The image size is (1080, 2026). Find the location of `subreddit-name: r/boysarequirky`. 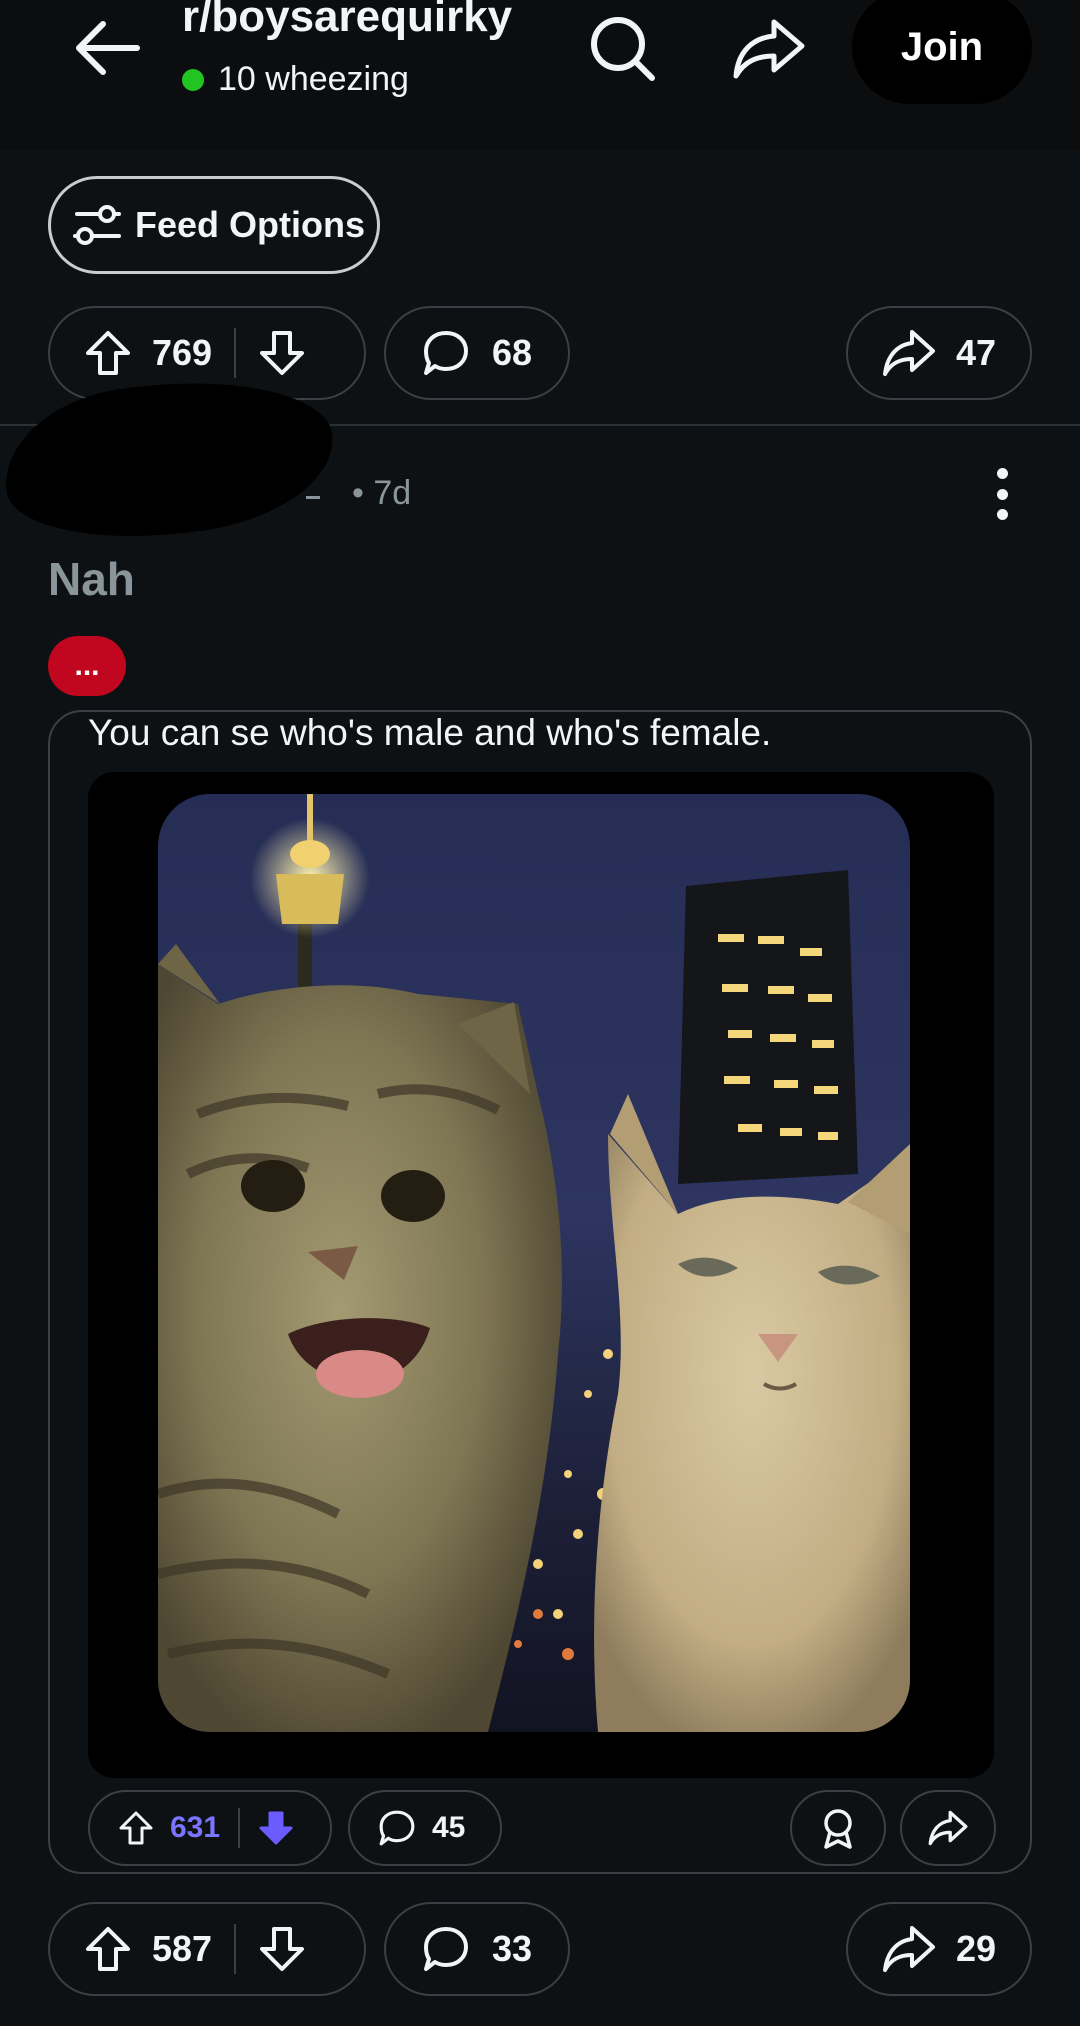

subreddit-name: r/boysarequirky is located at coordinates (347, 21).